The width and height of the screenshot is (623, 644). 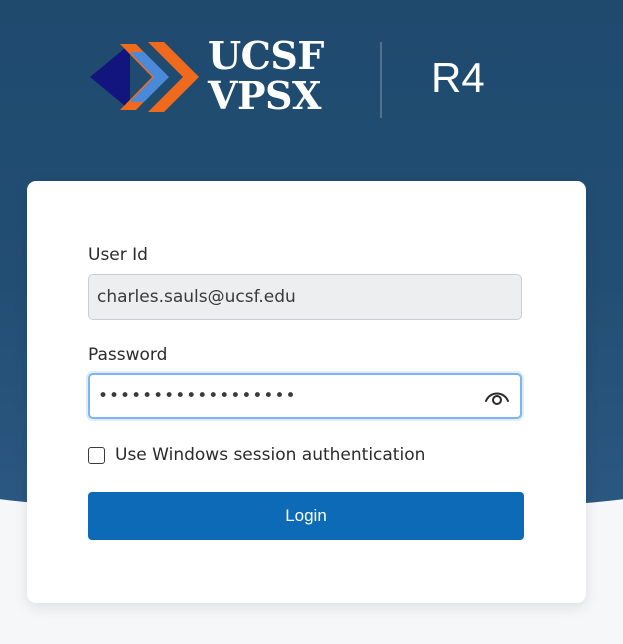 I want to click on logo-wordmark: UCSF VPSX, so click(x=266, y=76).